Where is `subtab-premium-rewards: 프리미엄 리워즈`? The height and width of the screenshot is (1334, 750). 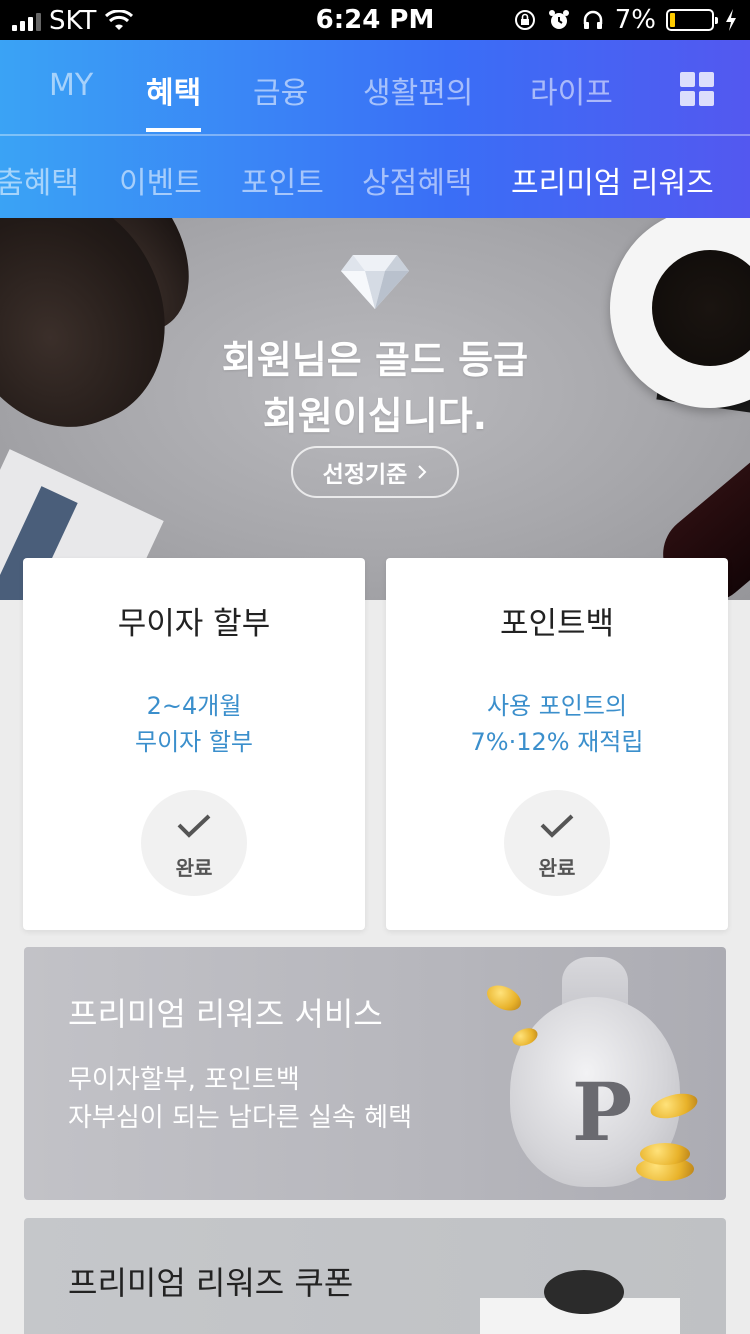
subtab-premium-rewards: 프리미엄 리워즈 is located at coordinates (612, 180).